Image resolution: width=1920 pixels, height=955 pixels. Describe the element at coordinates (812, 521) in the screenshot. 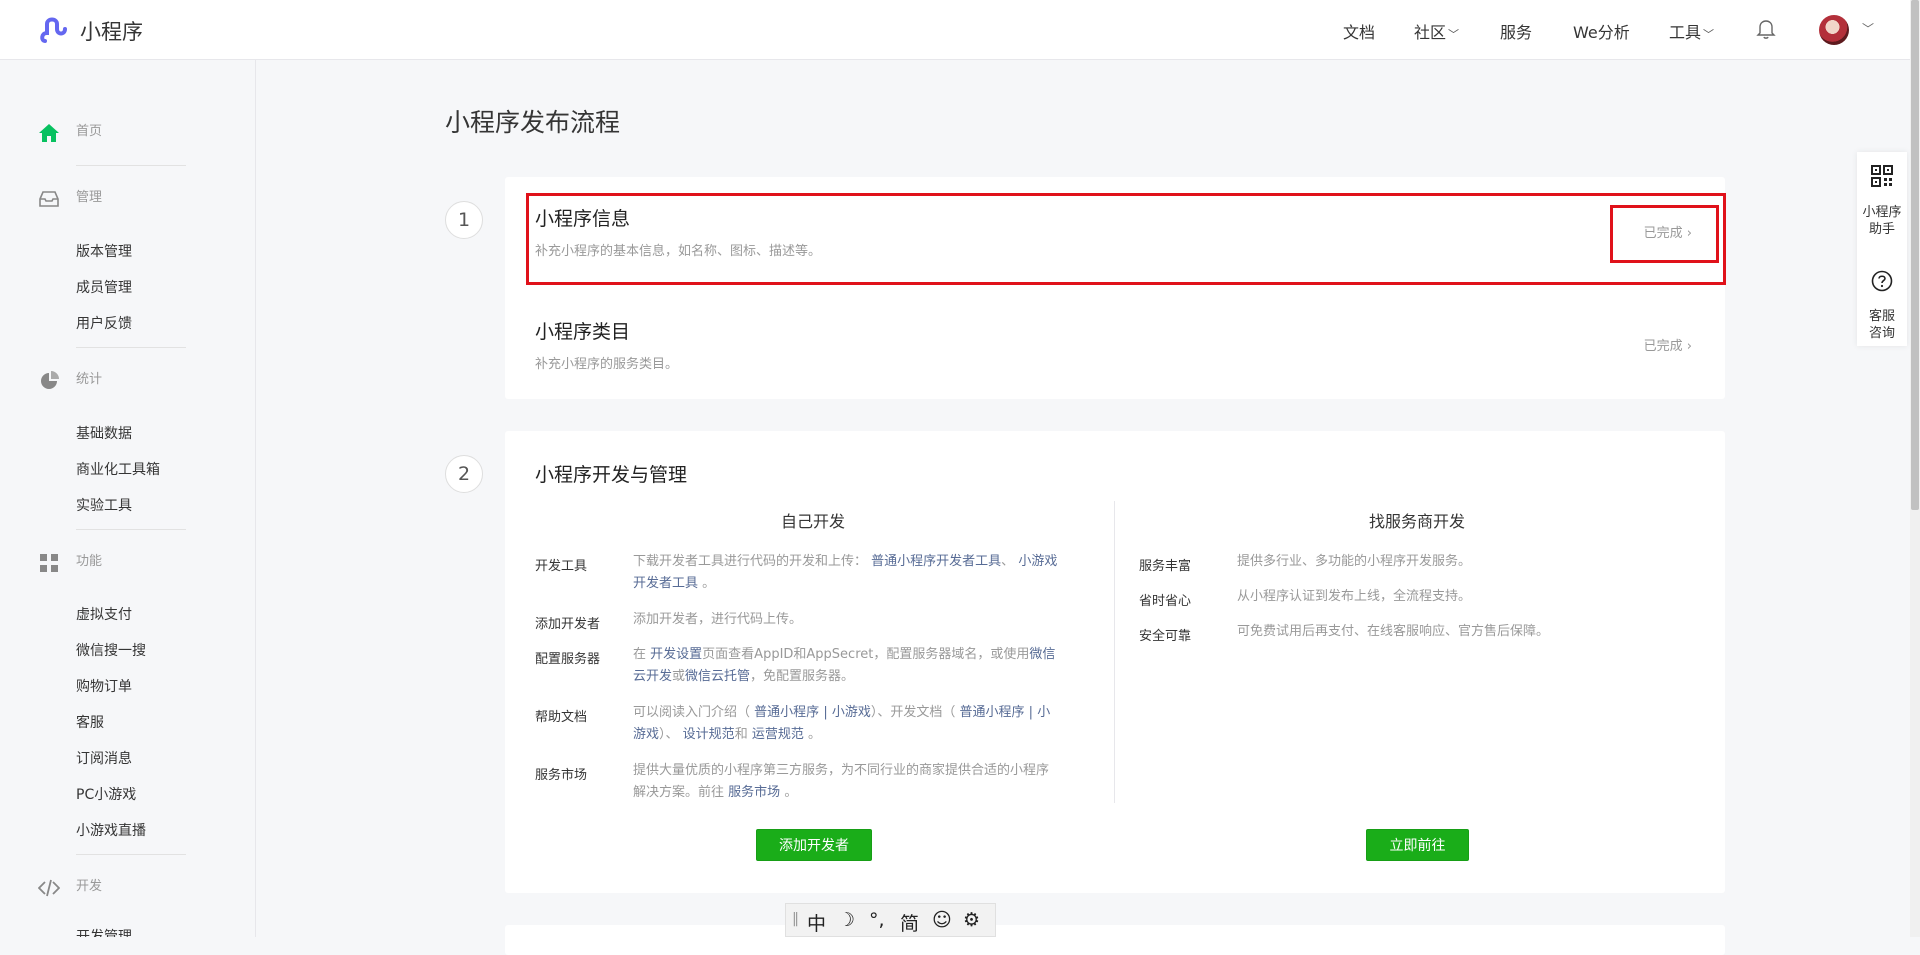

I see `self-dev-heading: 自己开发` at that location.